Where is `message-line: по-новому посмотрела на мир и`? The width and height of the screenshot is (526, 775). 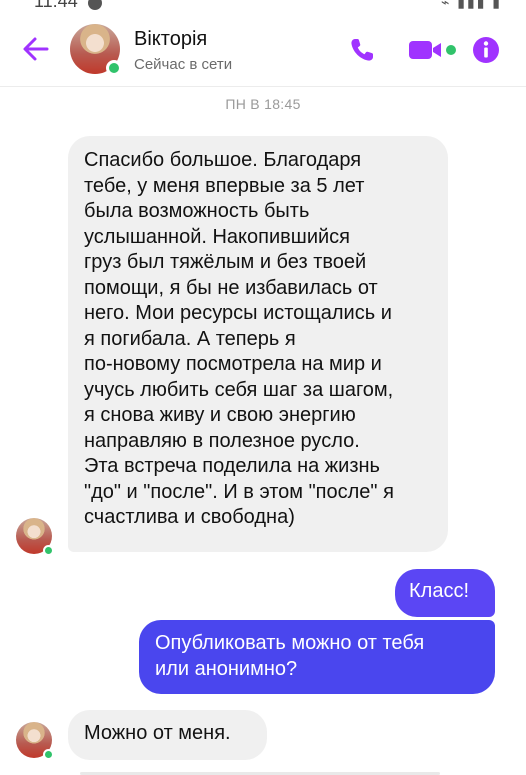
message-line: по-новому посмотрела на мир и is located at coordinates (233, 364).